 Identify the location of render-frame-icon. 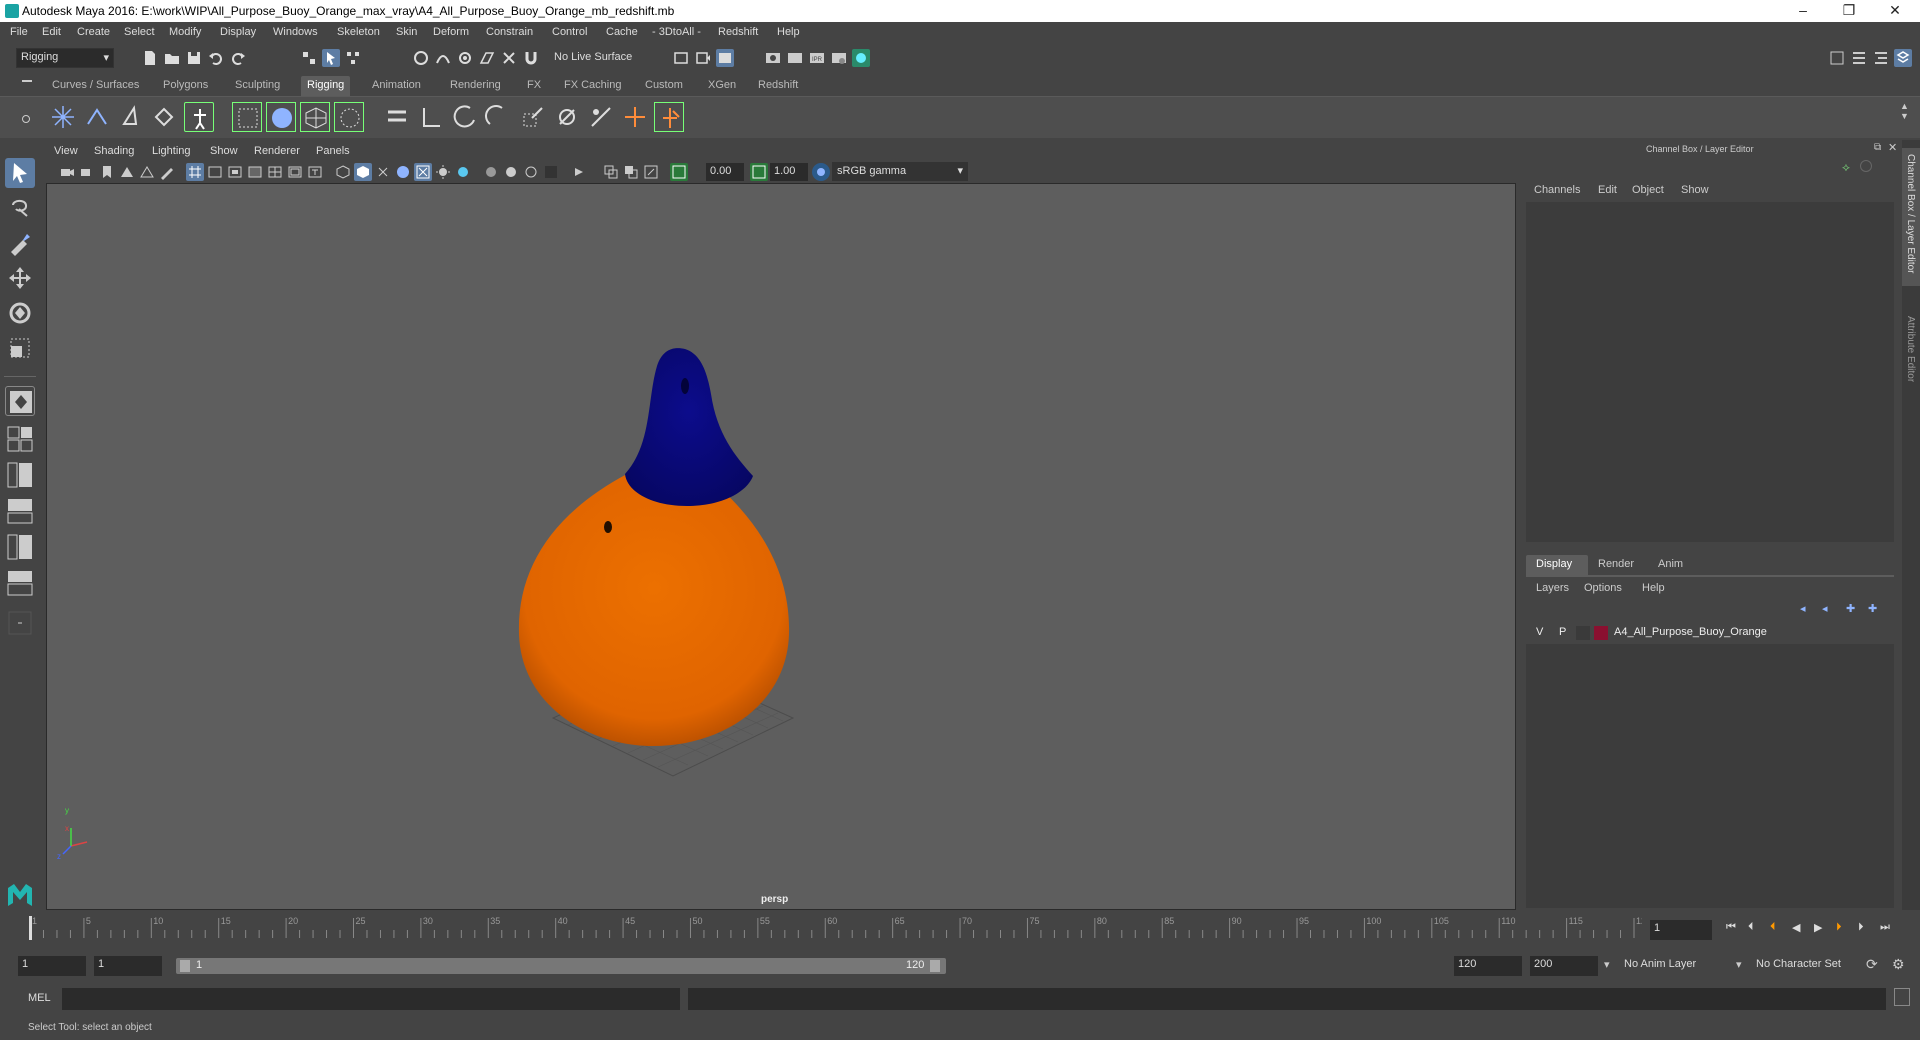
(795, 58).